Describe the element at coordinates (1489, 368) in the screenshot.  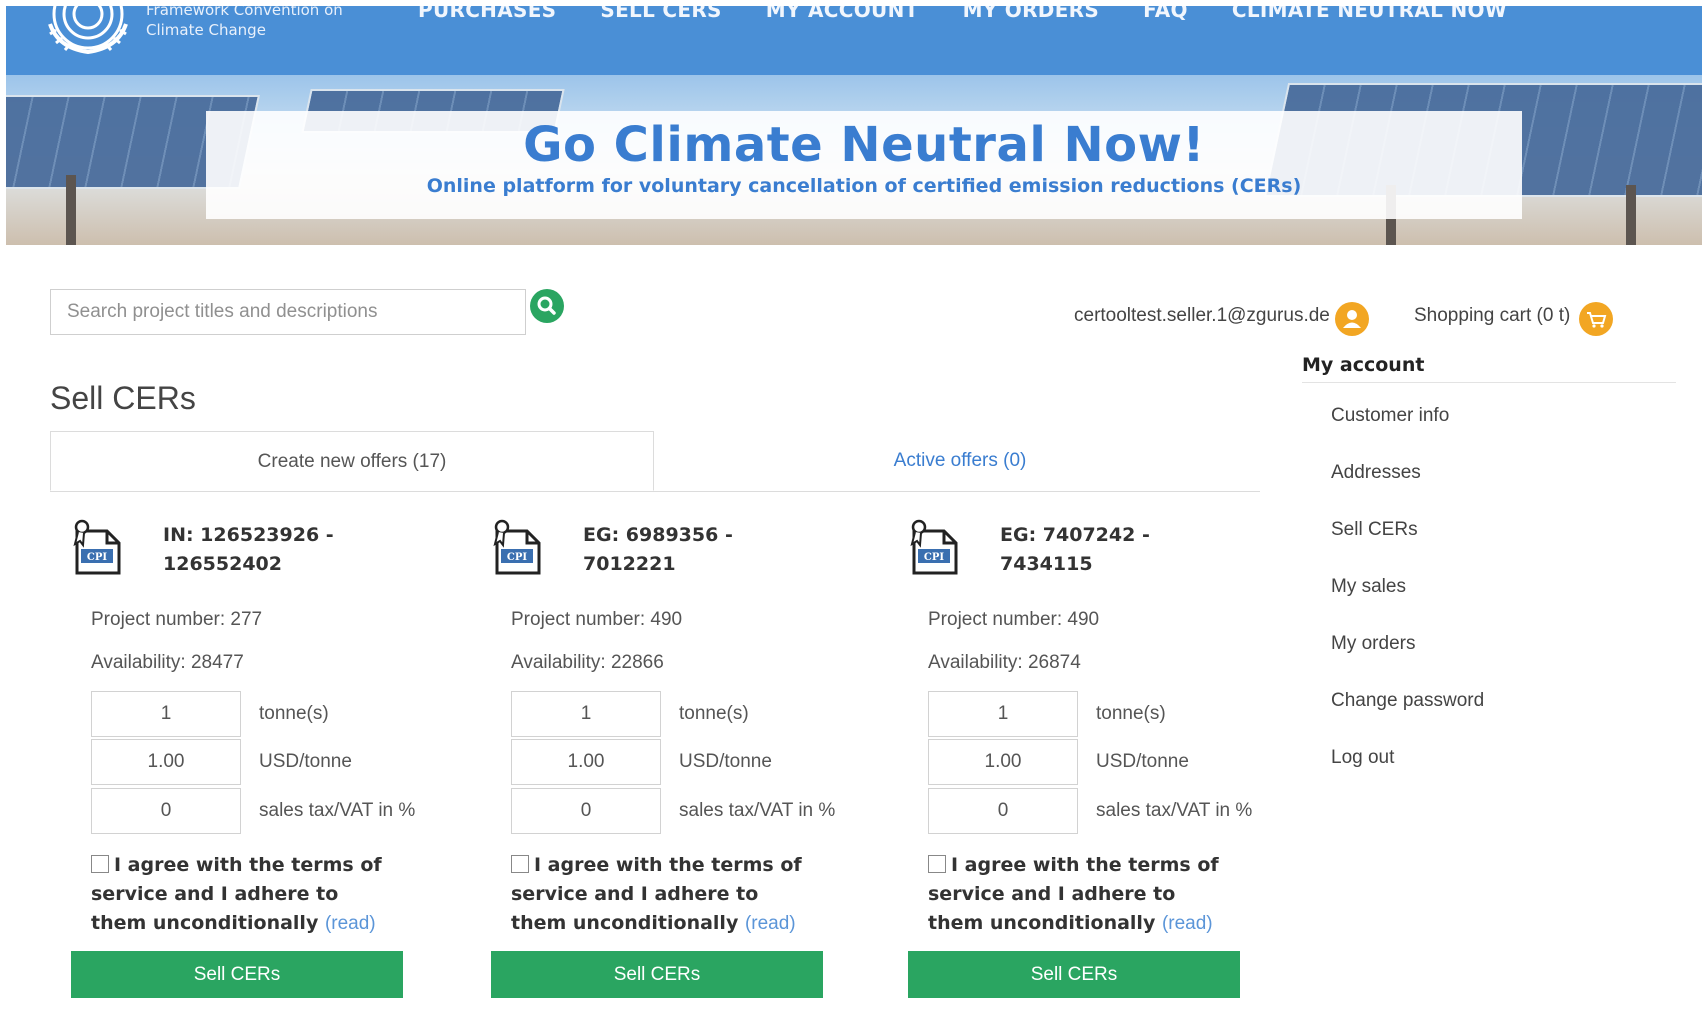
I see `sidebar-title: My account` at that location.